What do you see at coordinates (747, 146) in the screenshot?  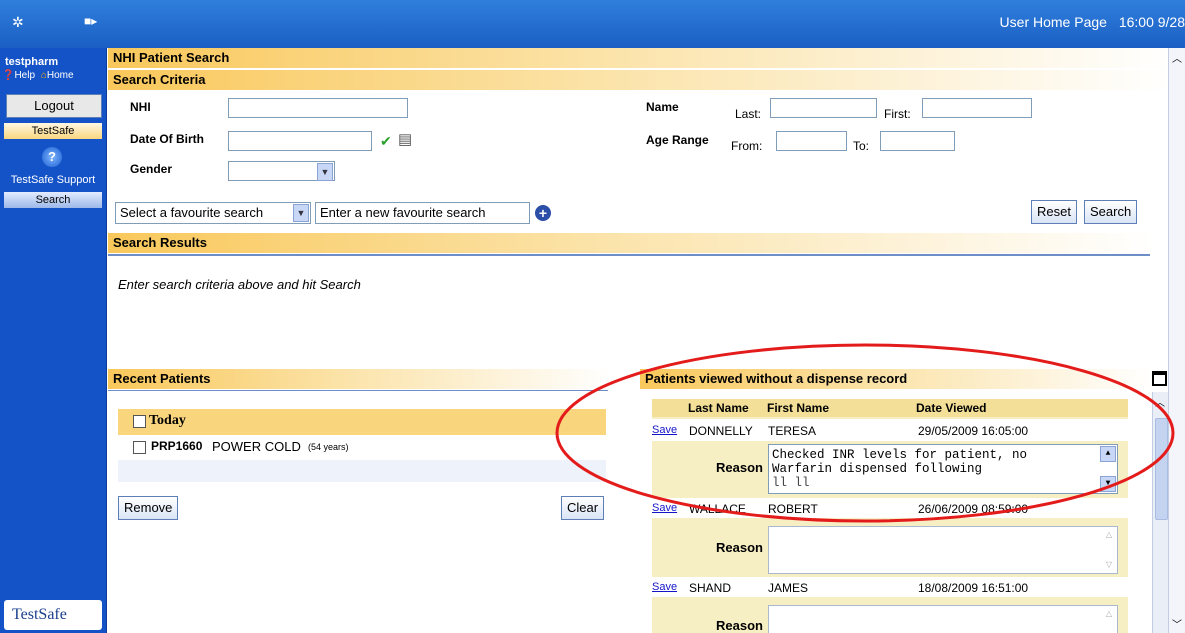 I see `from-label: From:` at bounding box center [747, 146].